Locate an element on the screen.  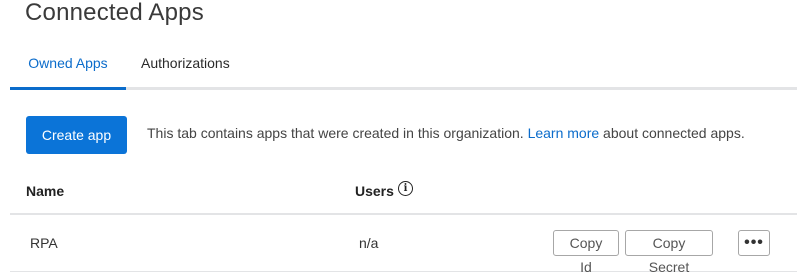
copy-secret-button: Copy Secret is located at coordinates (669, 251).